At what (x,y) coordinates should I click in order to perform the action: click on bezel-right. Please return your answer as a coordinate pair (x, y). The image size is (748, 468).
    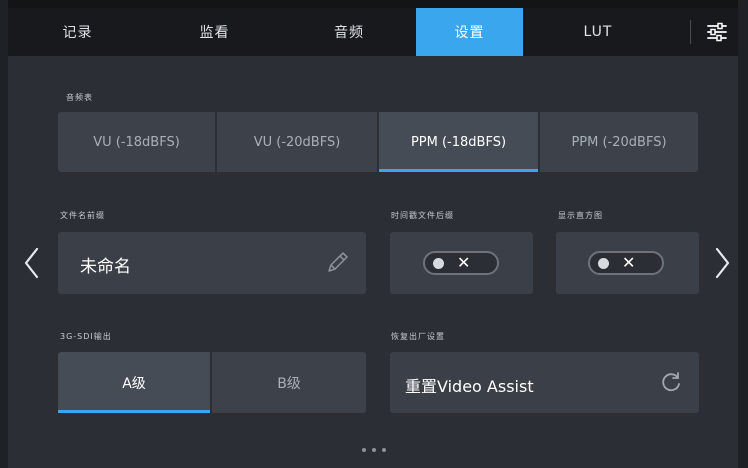
    Looking at the image, I should click on (743, 234).